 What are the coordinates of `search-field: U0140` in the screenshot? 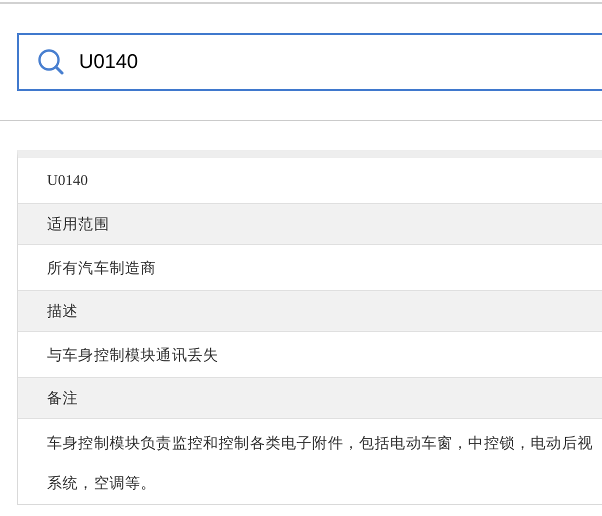 It's located at (309, 62).